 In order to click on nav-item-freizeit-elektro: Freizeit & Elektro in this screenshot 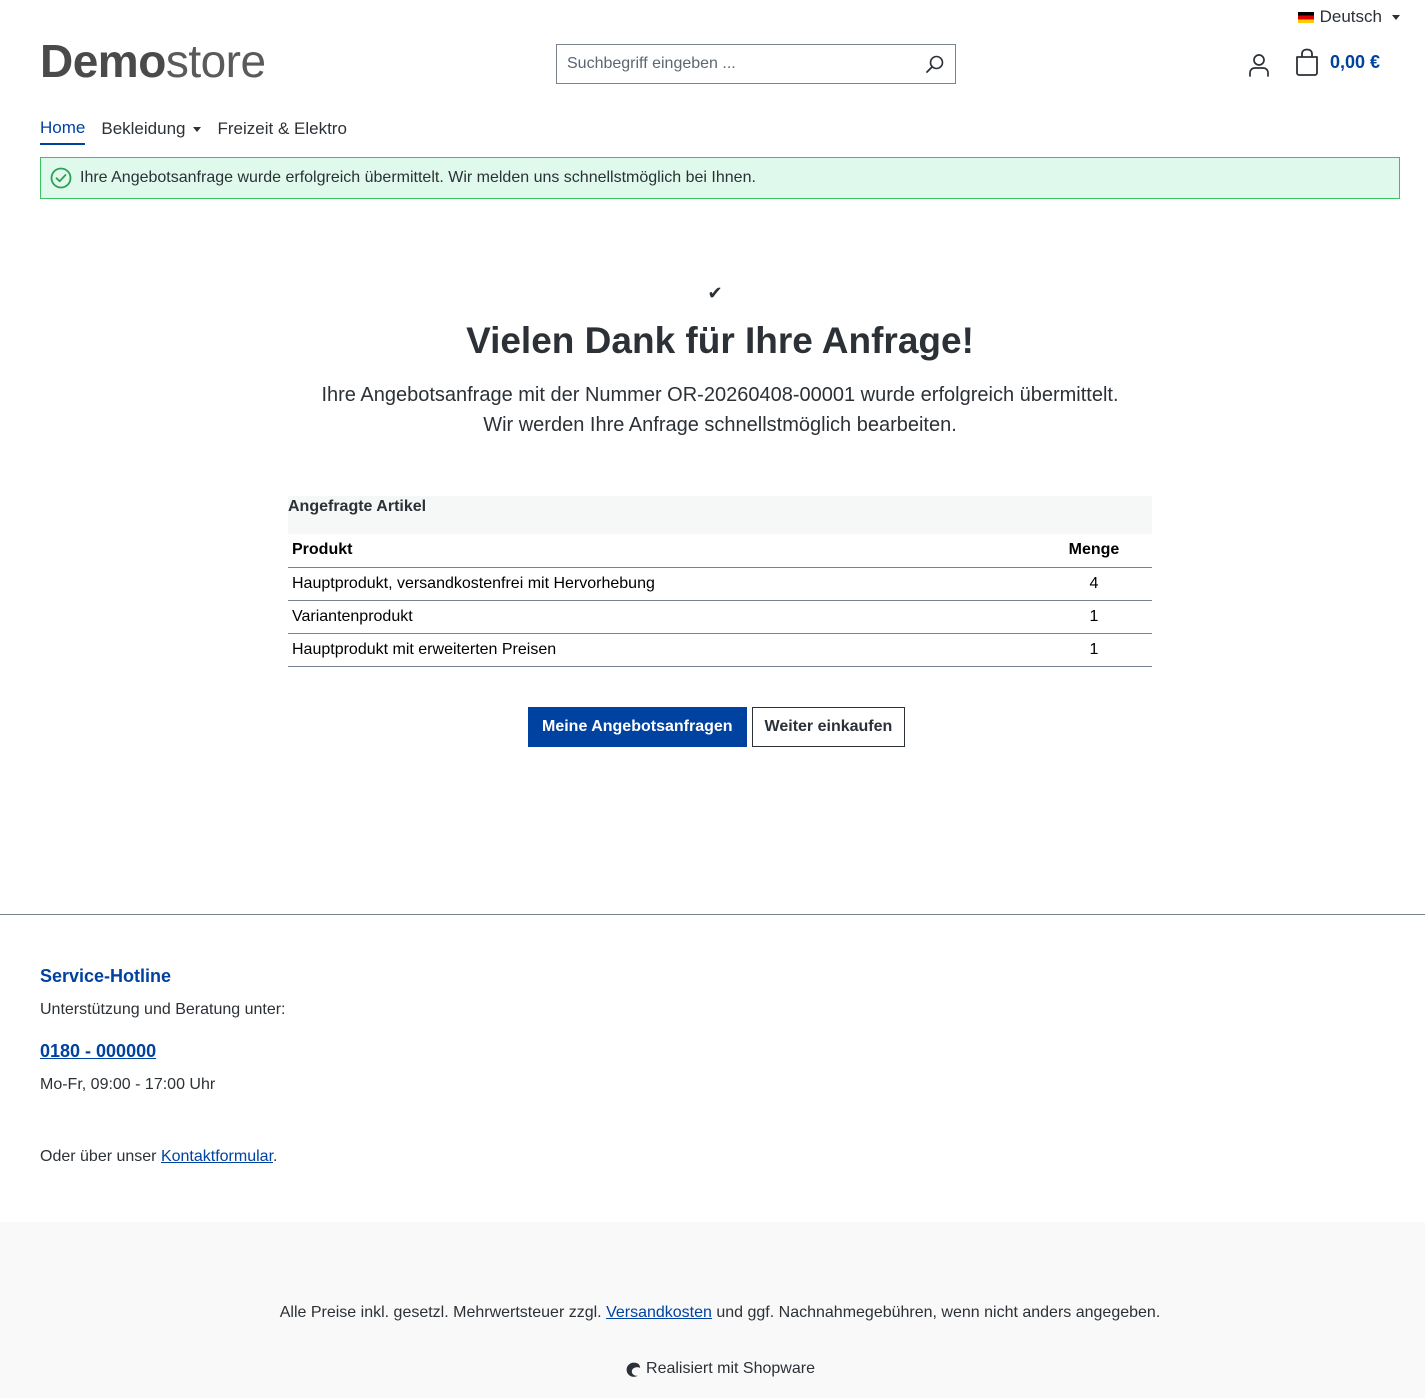, I will do `click(281, 131)`.